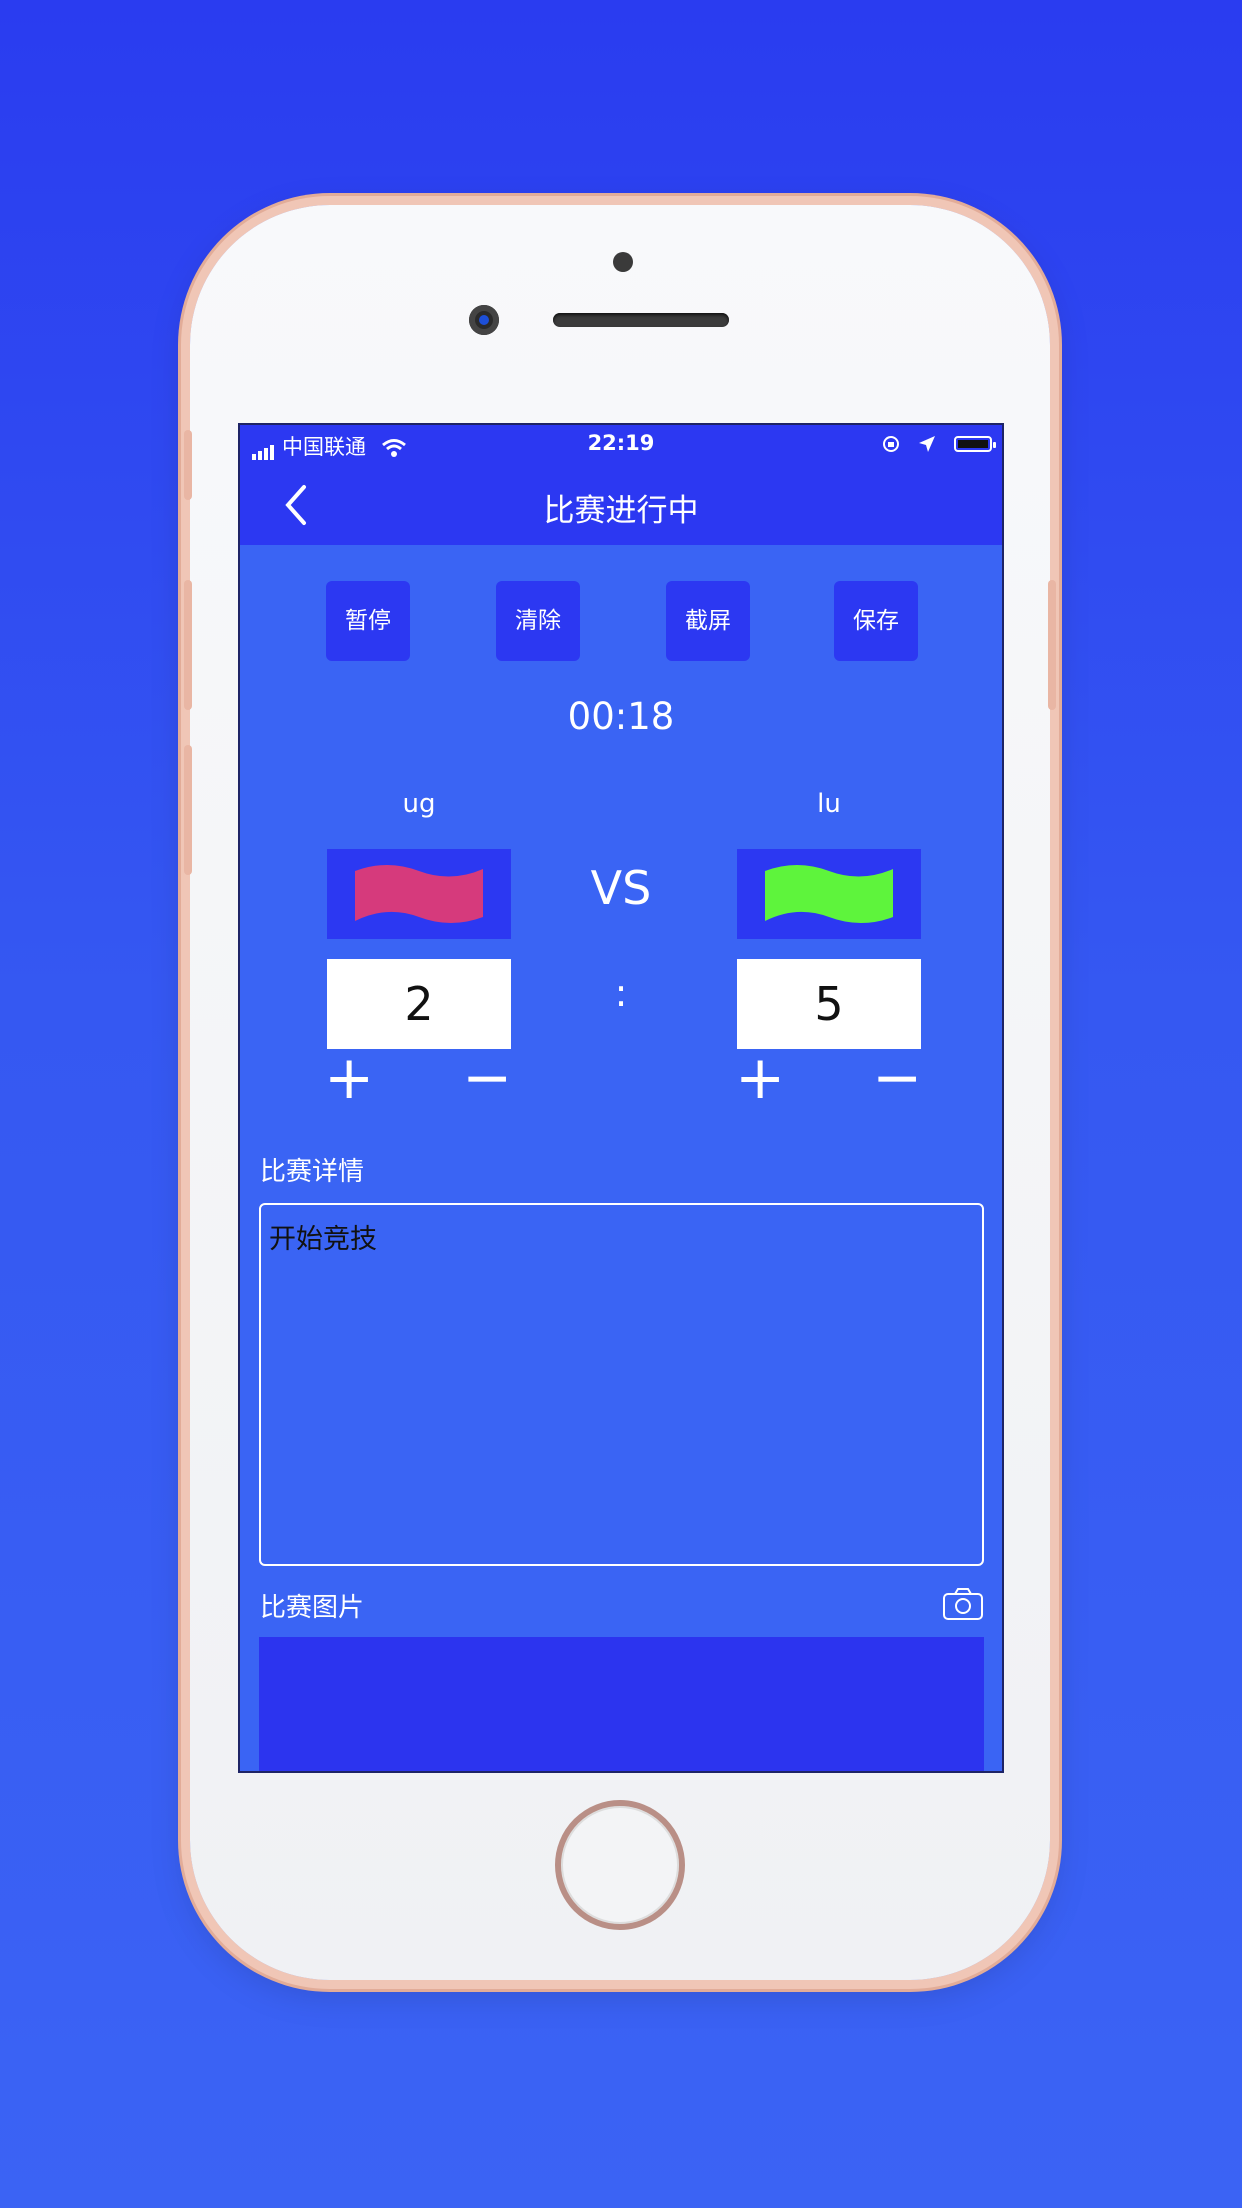 The width and height of the screenshot is (1242, 2208). What do you see at coordinates (368, 621) in the screenshot?
I see `pause-button: 暂停` at bounding box center [368, 621].